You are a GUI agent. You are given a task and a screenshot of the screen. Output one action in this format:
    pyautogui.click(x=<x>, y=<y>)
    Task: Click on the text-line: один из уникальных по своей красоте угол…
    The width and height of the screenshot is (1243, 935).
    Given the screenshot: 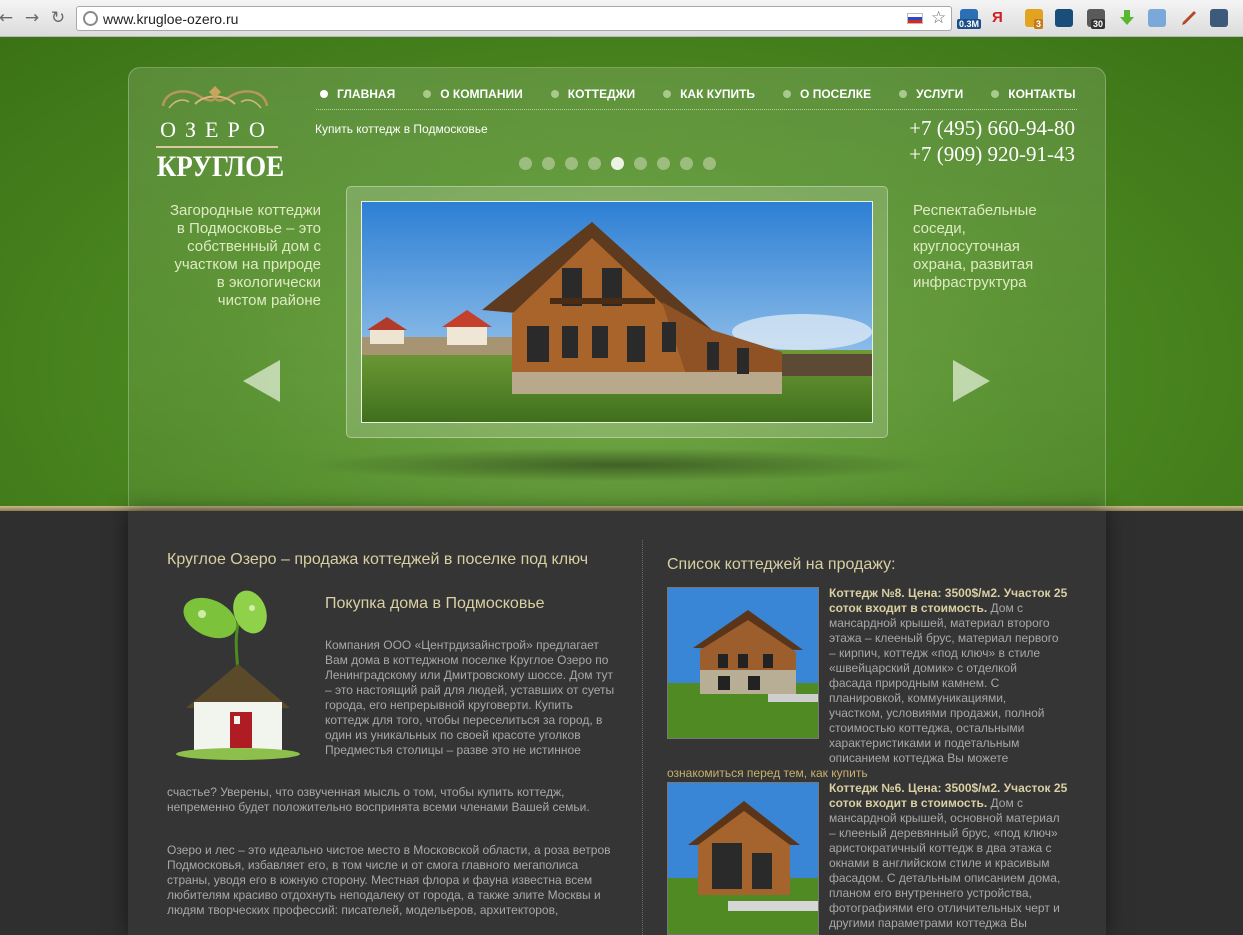 What is the action you would take?
    pyautogui.click(x=453, y=735)
    